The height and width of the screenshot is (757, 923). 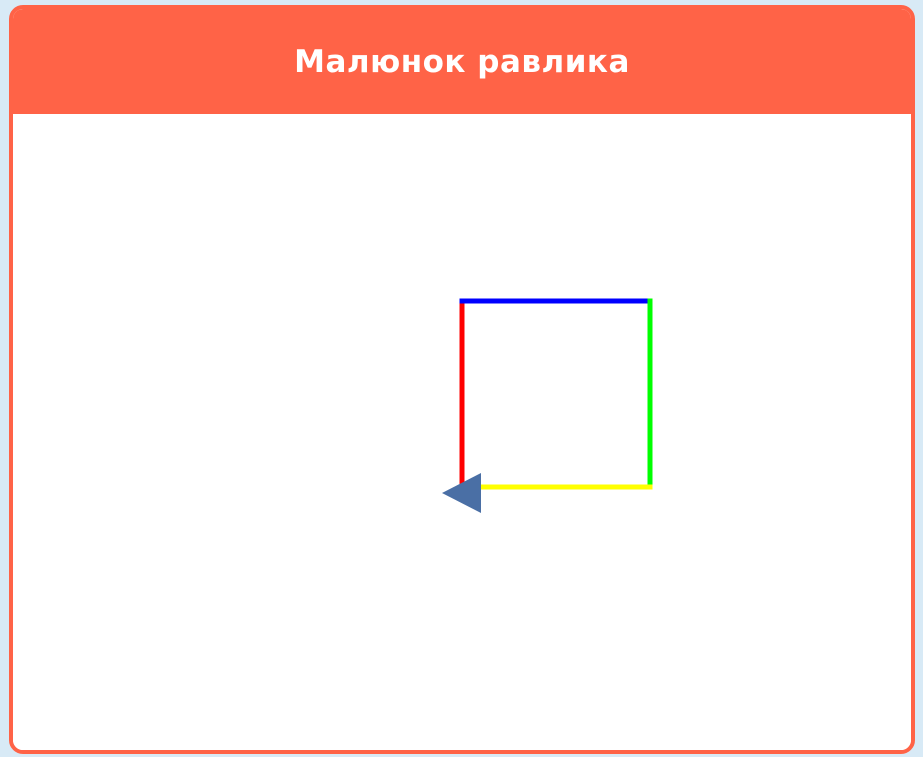 What do you see at coordinates (547, 405) in the screenshot?
I see `drawing-svg` at bounding box center [547, 405].